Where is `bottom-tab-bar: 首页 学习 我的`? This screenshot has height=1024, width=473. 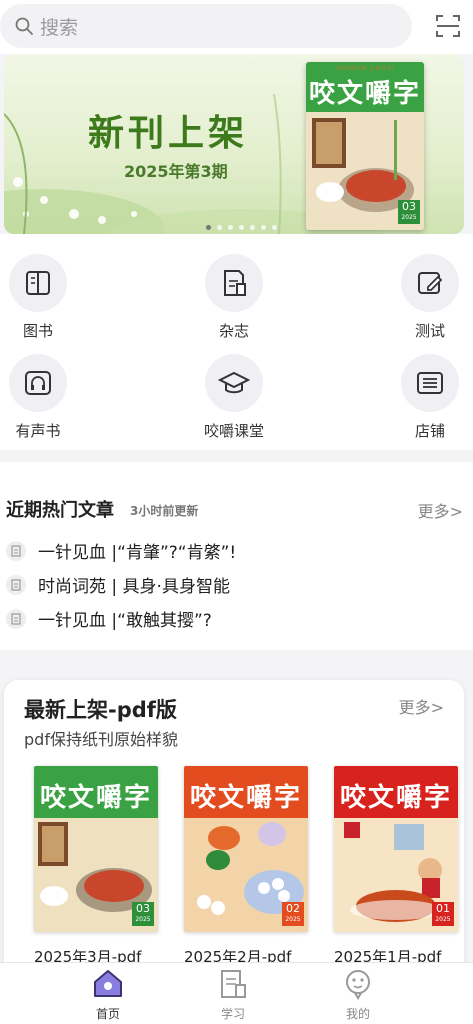 bottom-tab-bar: 首页 学习 我的 is located at coordinates (236, 993).